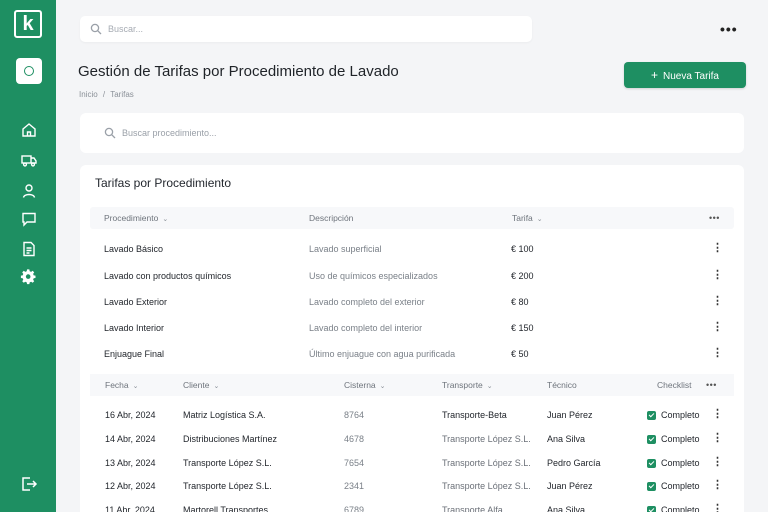 Image resolution: width=768 pixels, height=512 pixels. Describe the element at coordinates (88, 94) in the screenshot. I see `breadcrumb-home: Inicio` at that location.